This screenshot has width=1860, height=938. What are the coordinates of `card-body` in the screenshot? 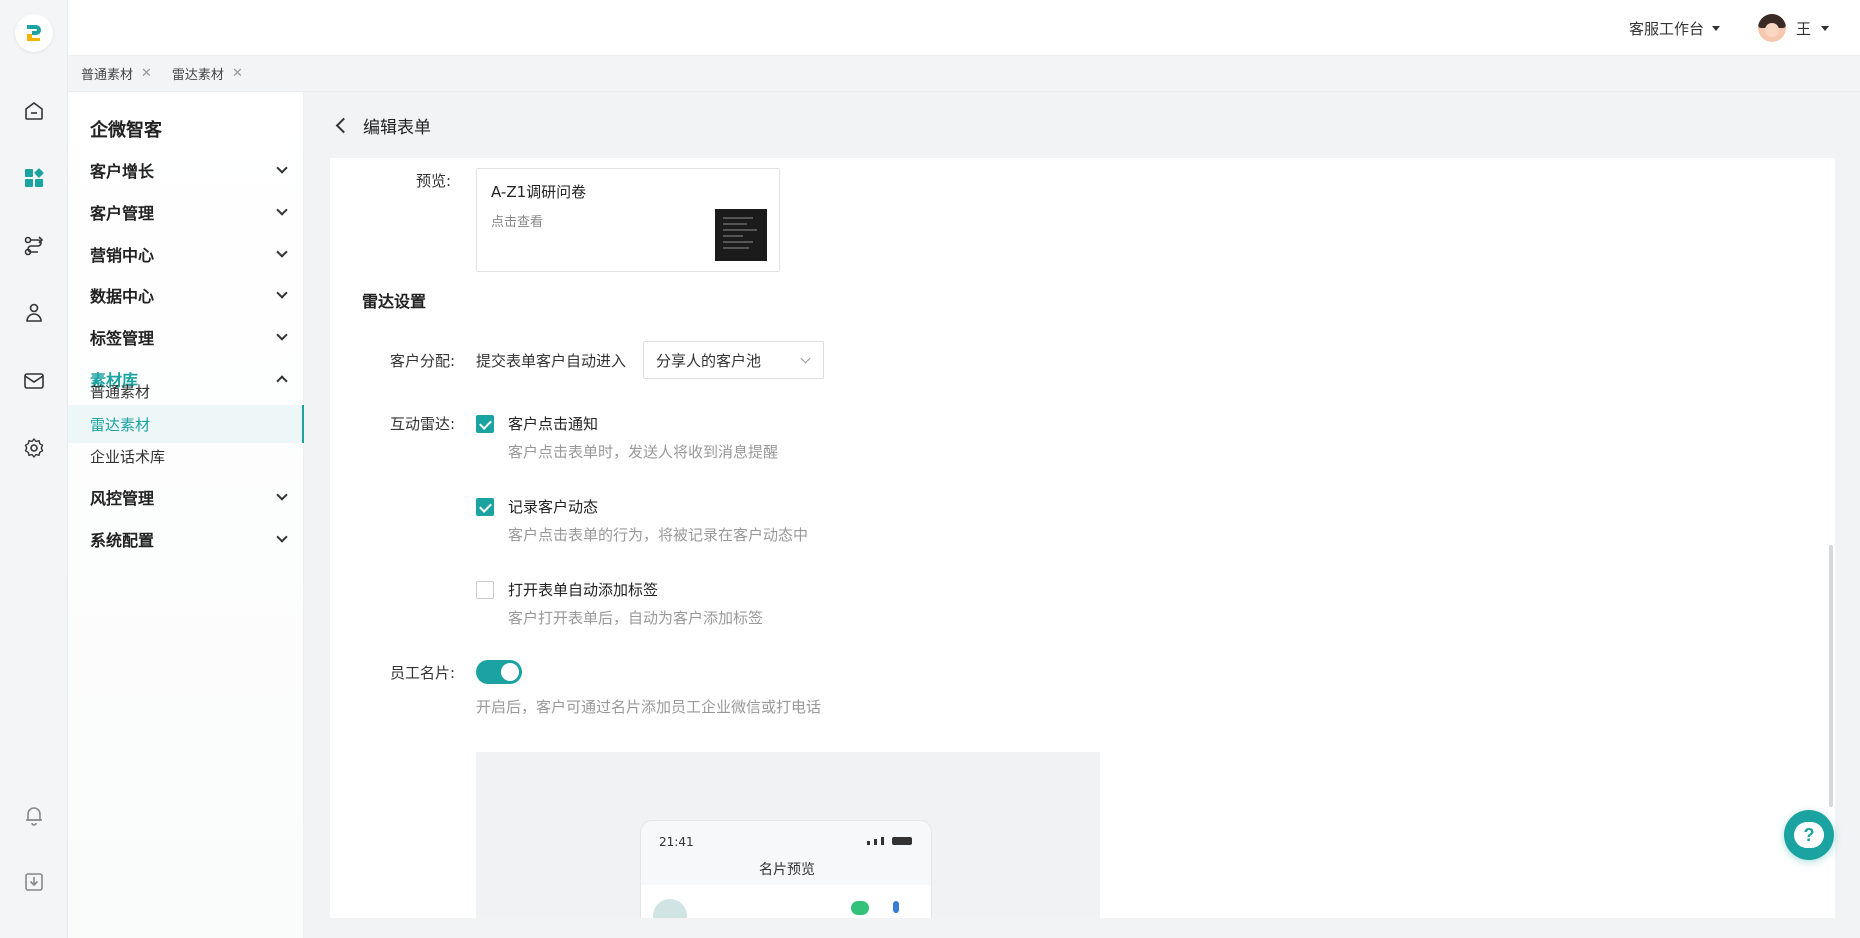 It's located at (786, 901).